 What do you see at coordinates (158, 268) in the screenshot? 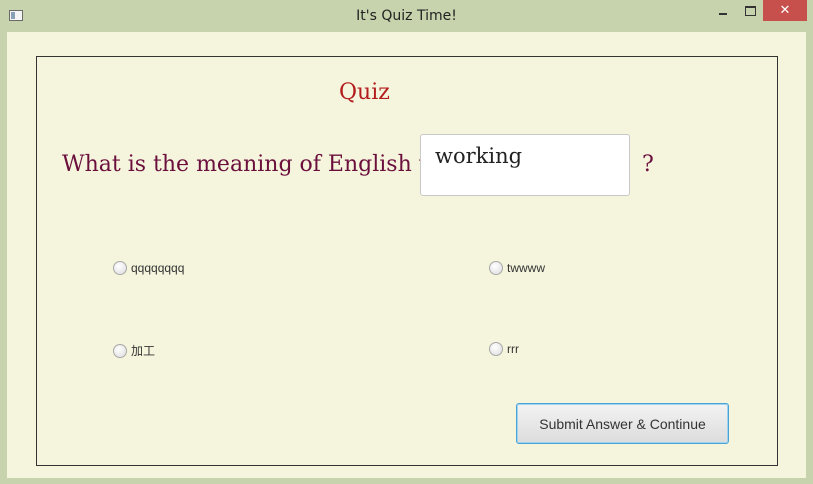
I see `answer-option-label: qqqqqqqq` at bounding box center [158, 268].